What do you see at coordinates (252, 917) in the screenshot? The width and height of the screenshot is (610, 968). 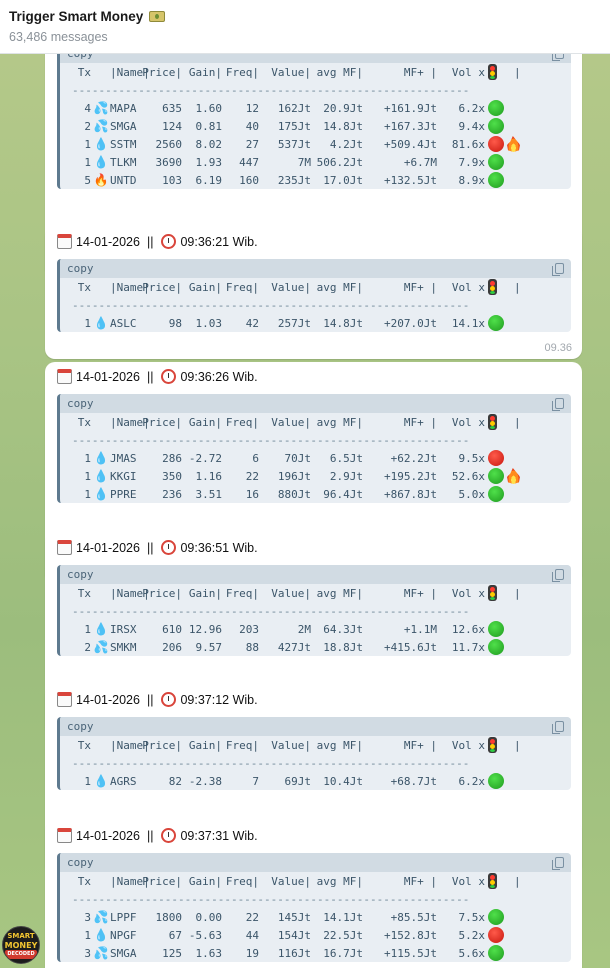 I see `row-freq: 22` at bounding box center [252, 917].